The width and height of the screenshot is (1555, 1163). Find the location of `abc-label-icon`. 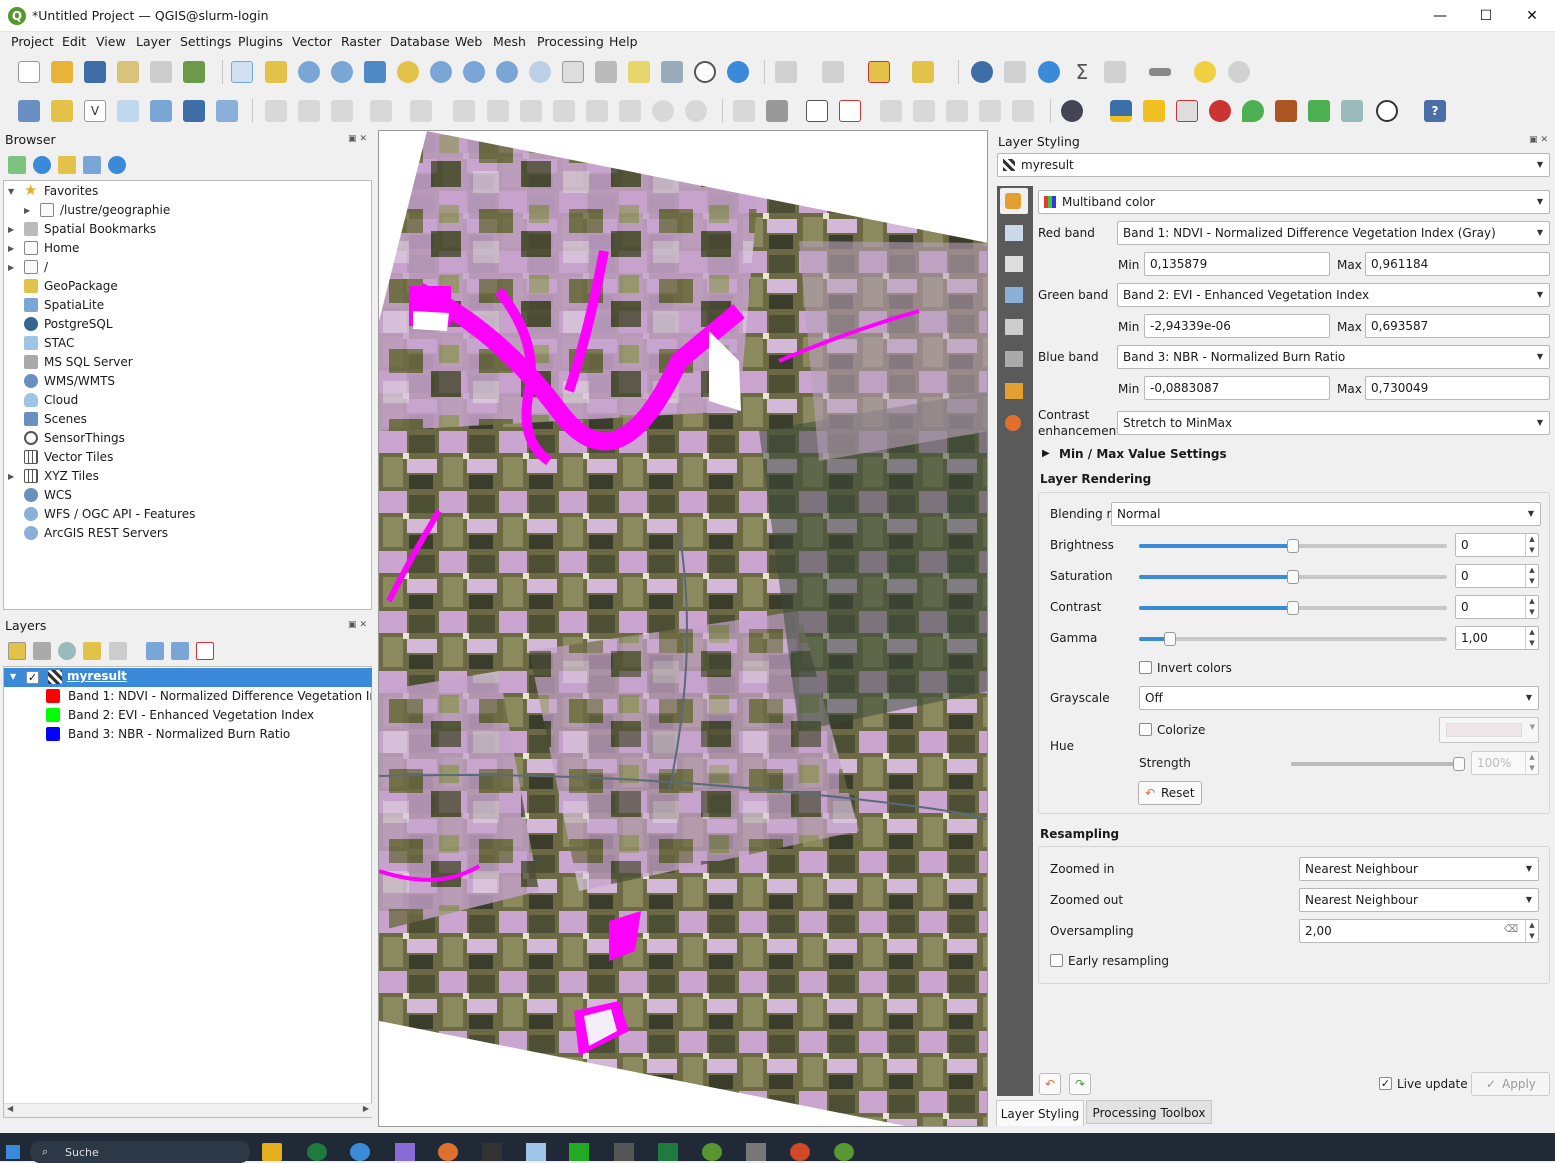

abc-label-icon is located at coordinates (850, 111).